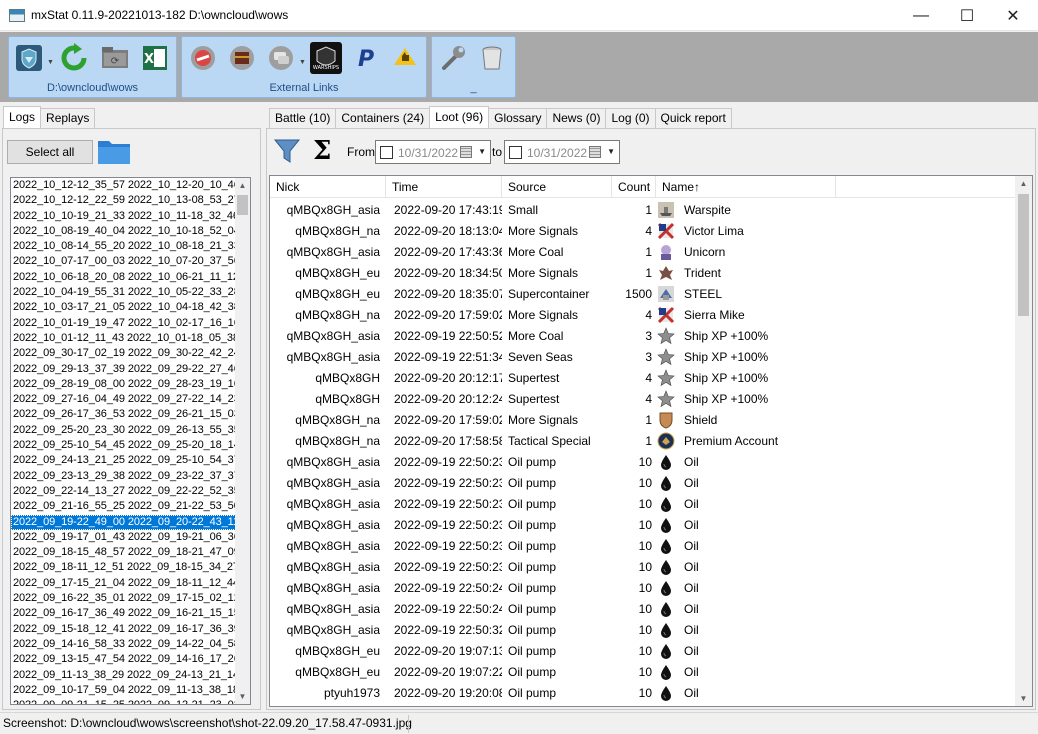 The image size is (1038, 734). What do you see at coordinates (287, 151) in the screenshot?
I see `filter-icon` at bounding box center [287, 151].